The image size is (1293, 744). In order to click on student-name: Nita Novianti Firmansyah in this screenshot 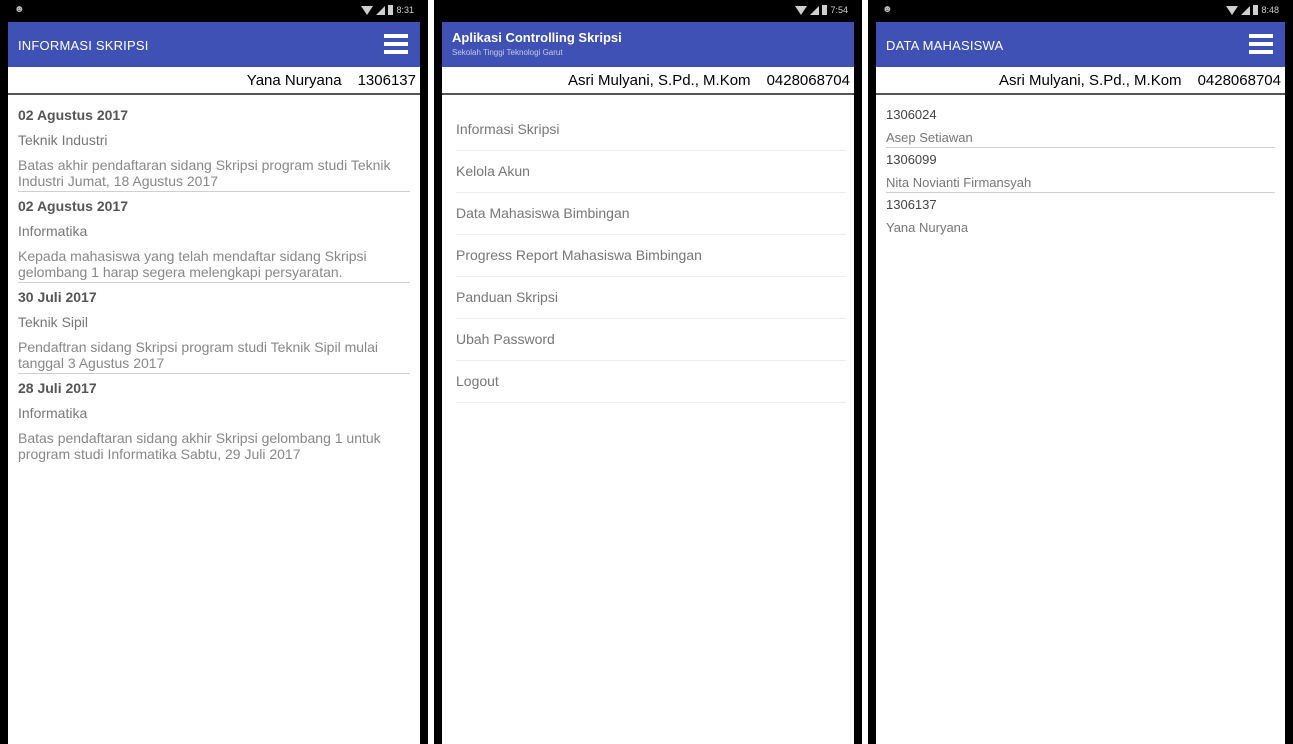, I will do `click(959, 182)`.